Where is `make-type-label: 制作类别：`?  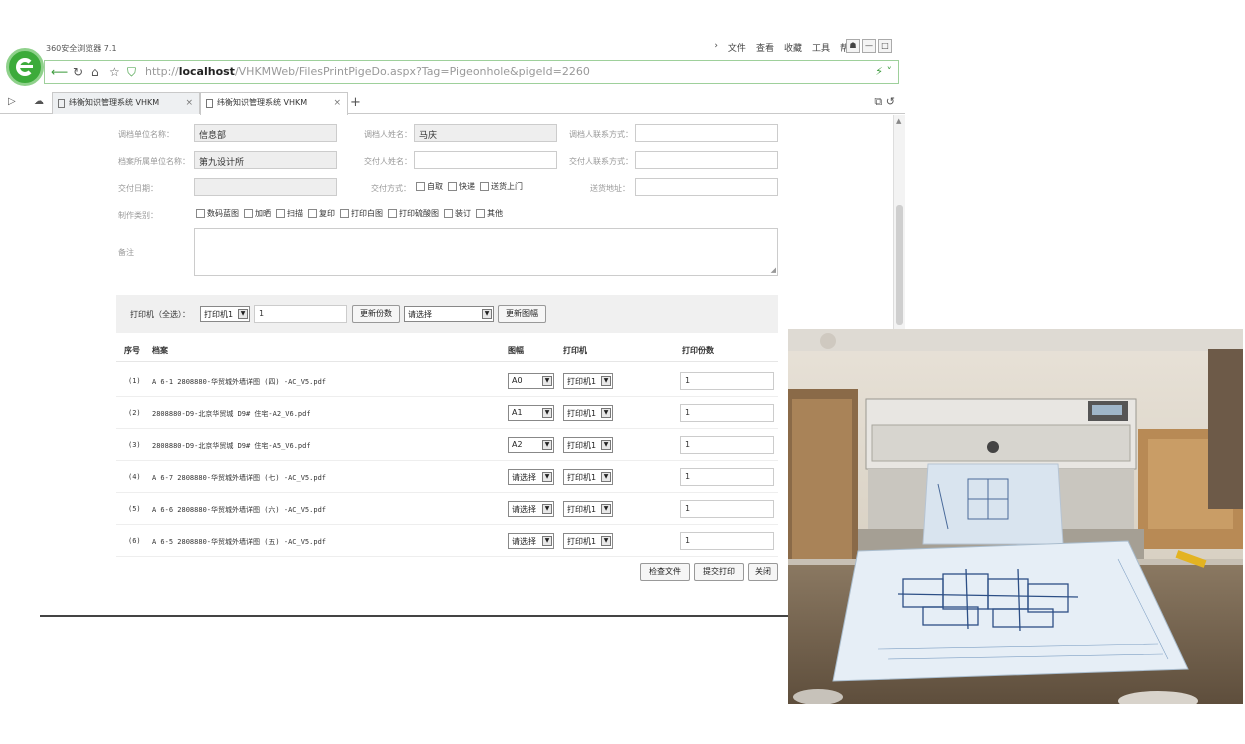 make-type-label: 制作类别： is located at coordinates (138, 215).